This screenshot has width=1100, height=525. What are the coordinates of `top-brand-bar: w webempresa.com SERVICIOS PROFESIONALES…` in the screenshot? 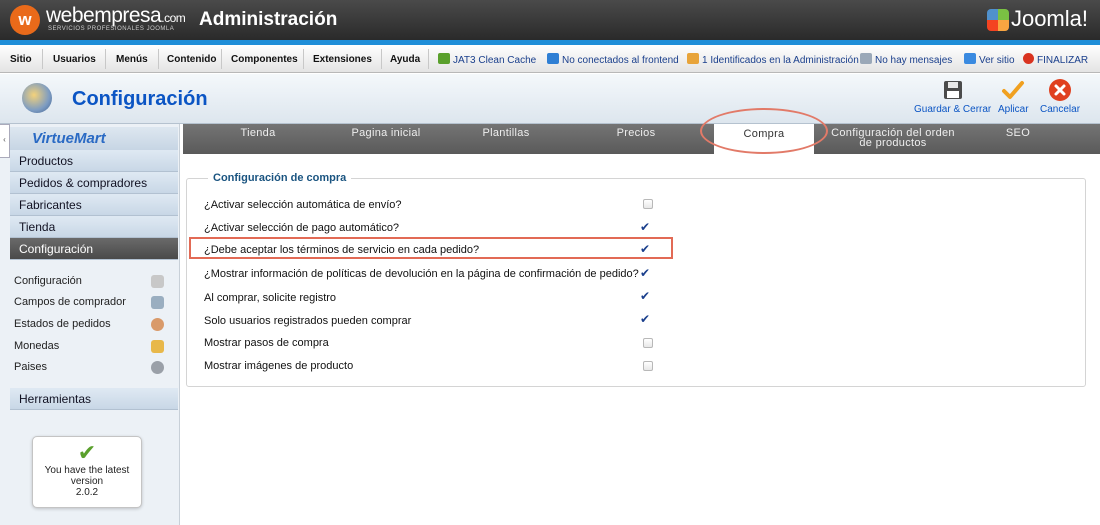 It's located at (550, 20).